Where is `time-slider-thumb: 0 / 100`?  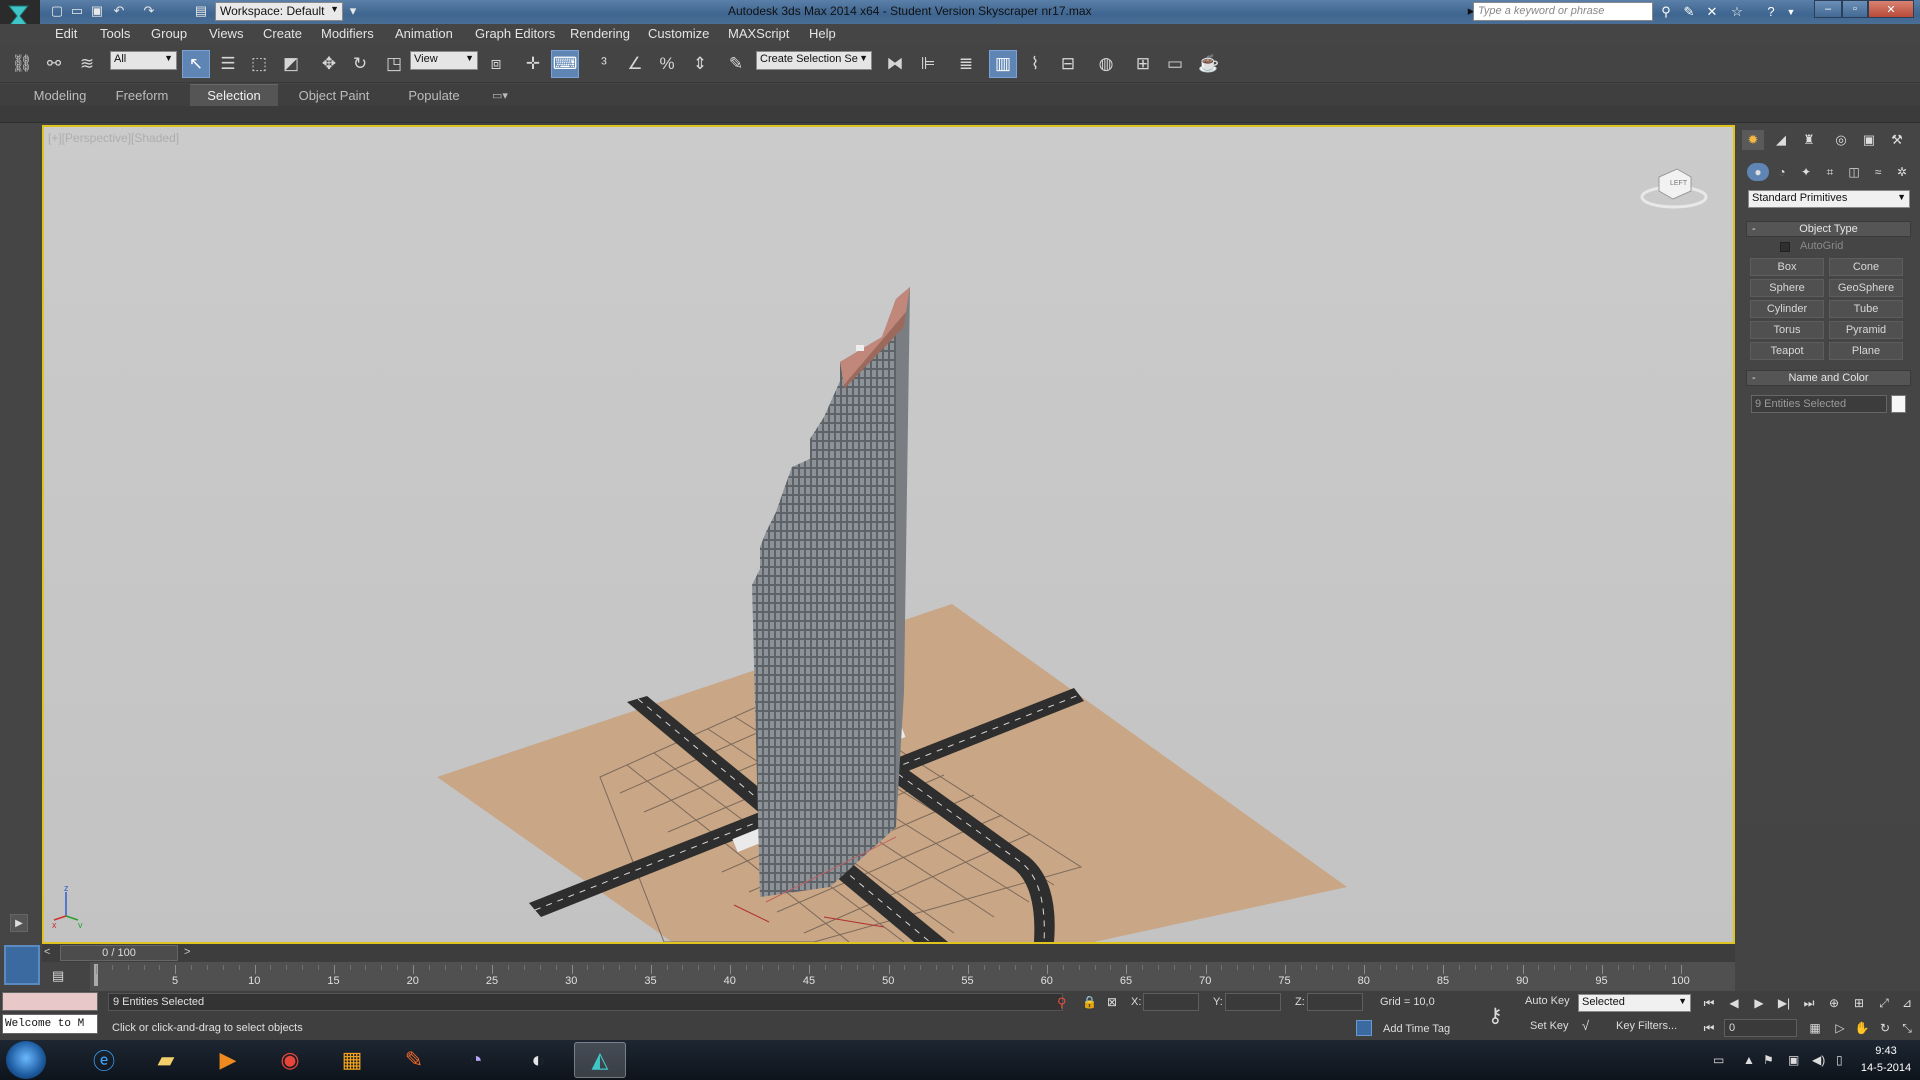 time-slider-thumb: 0 / 100 is located at coordinates (119, 953).